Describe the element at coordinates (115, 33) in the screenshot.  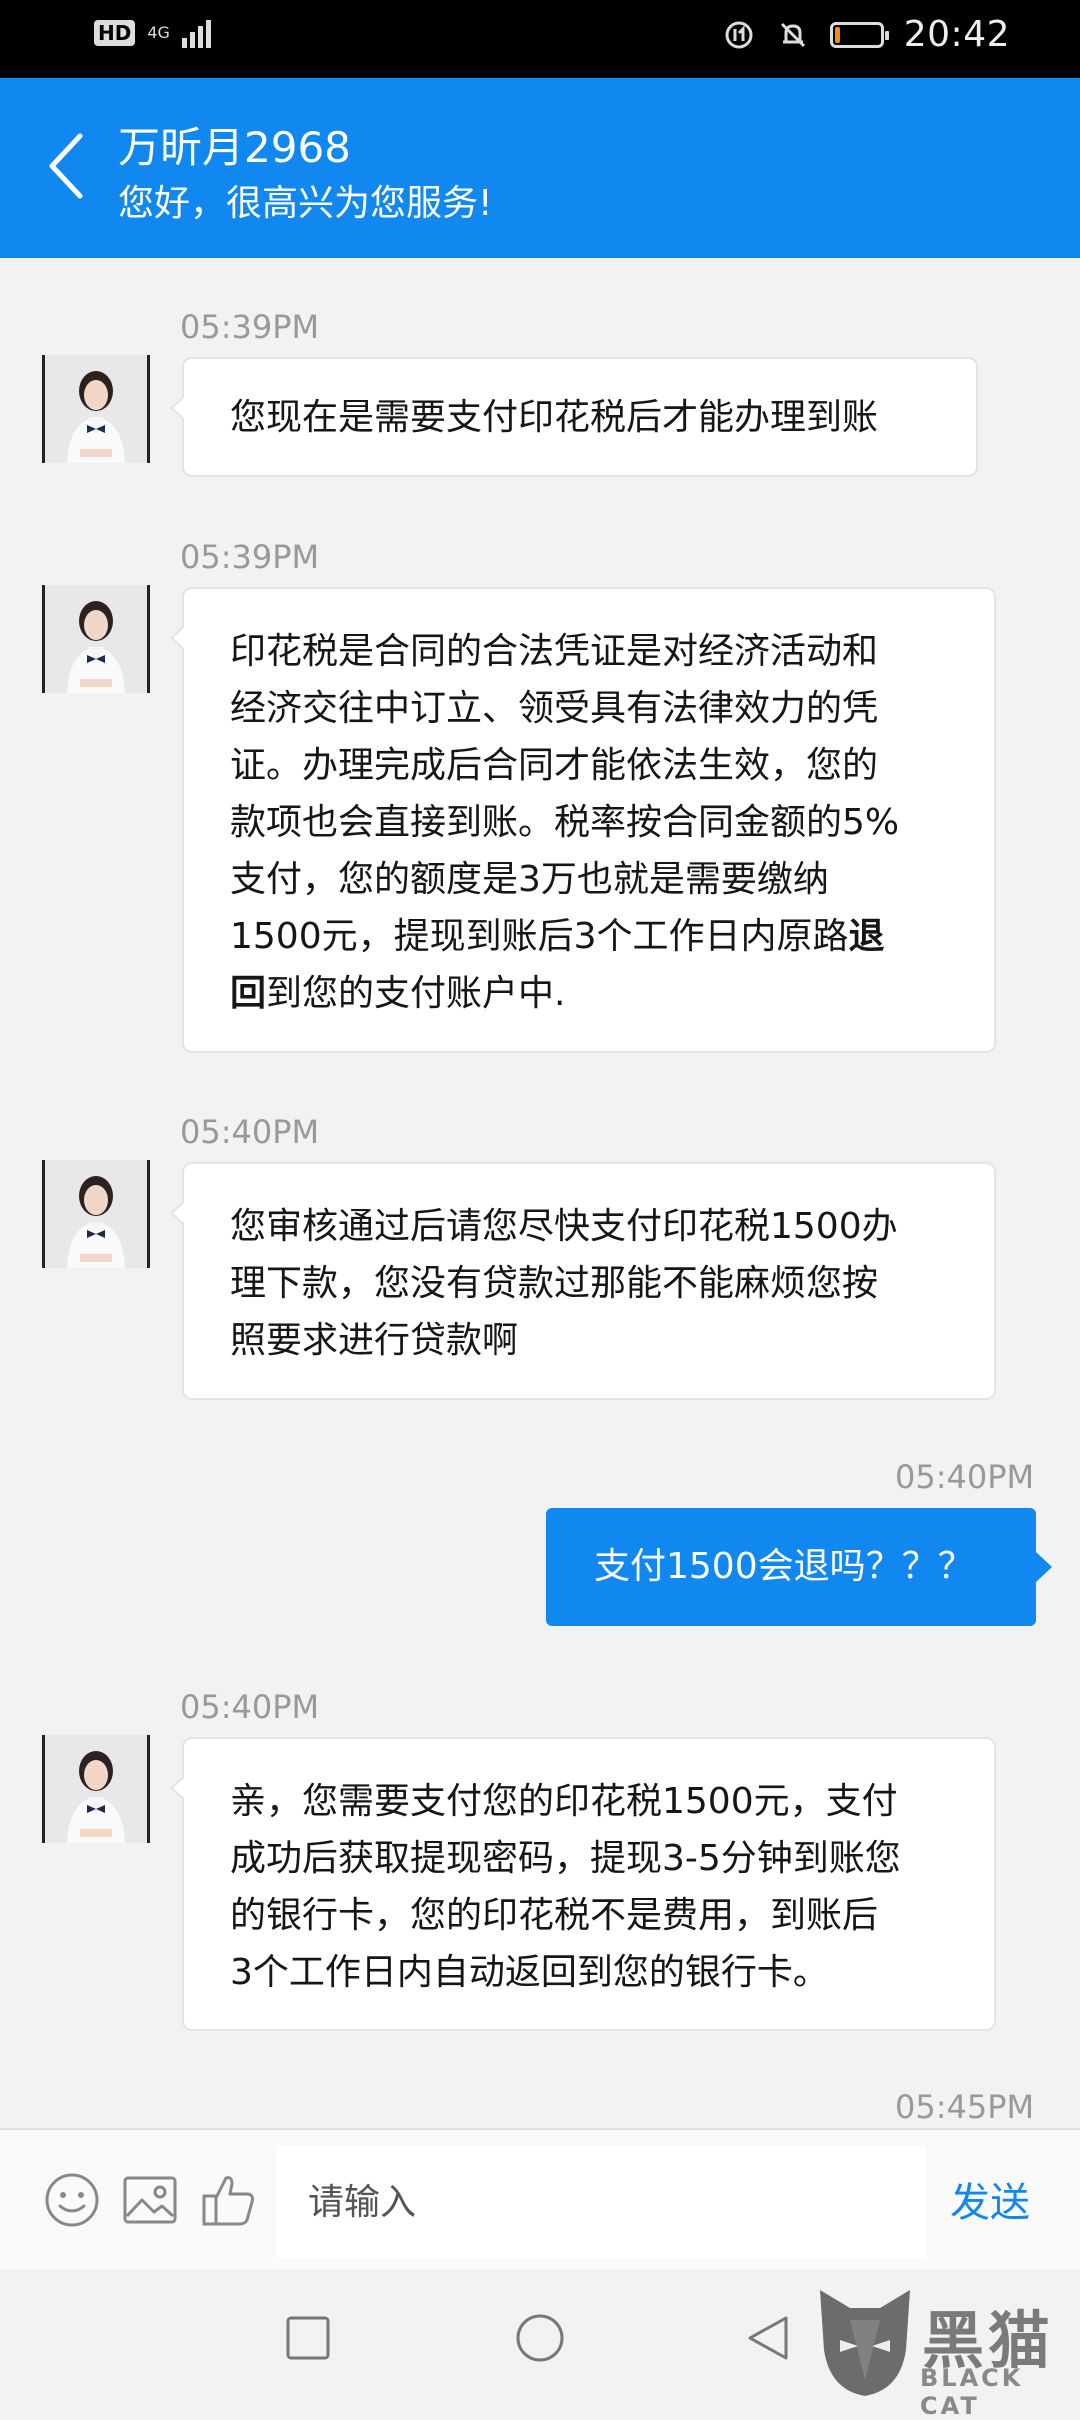
I see `hd-badge: HD` at that location.